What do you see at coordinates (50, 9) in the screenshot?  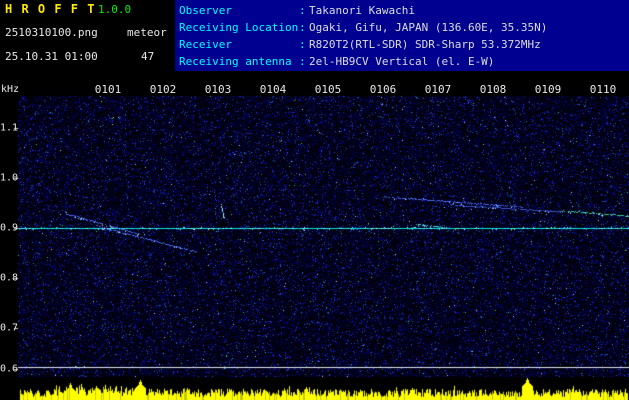 I see `app-title: H R O F F T` at bounding box center [50, 9].